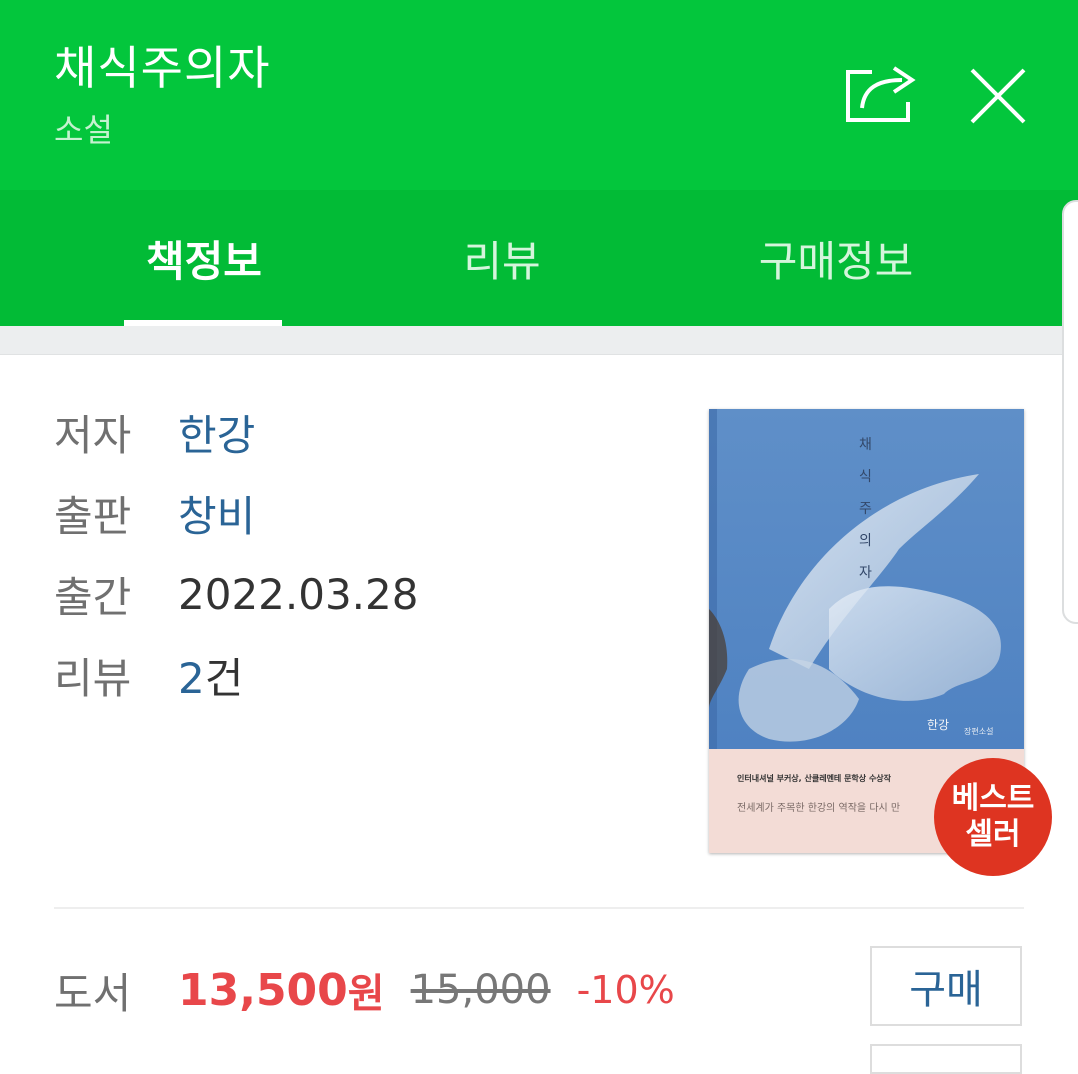 This screenshot has width=1078, height=1074. Describe the element at coordinates (224, 678) in the screenshot. I see `review-unit: 건` at that location.